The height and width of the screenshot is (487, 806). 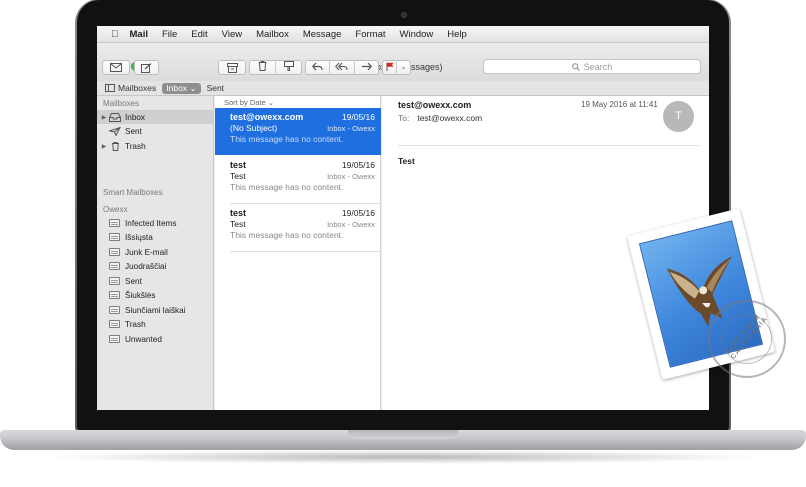 I want to click on get-mail-button, so click(x=116, y=67).